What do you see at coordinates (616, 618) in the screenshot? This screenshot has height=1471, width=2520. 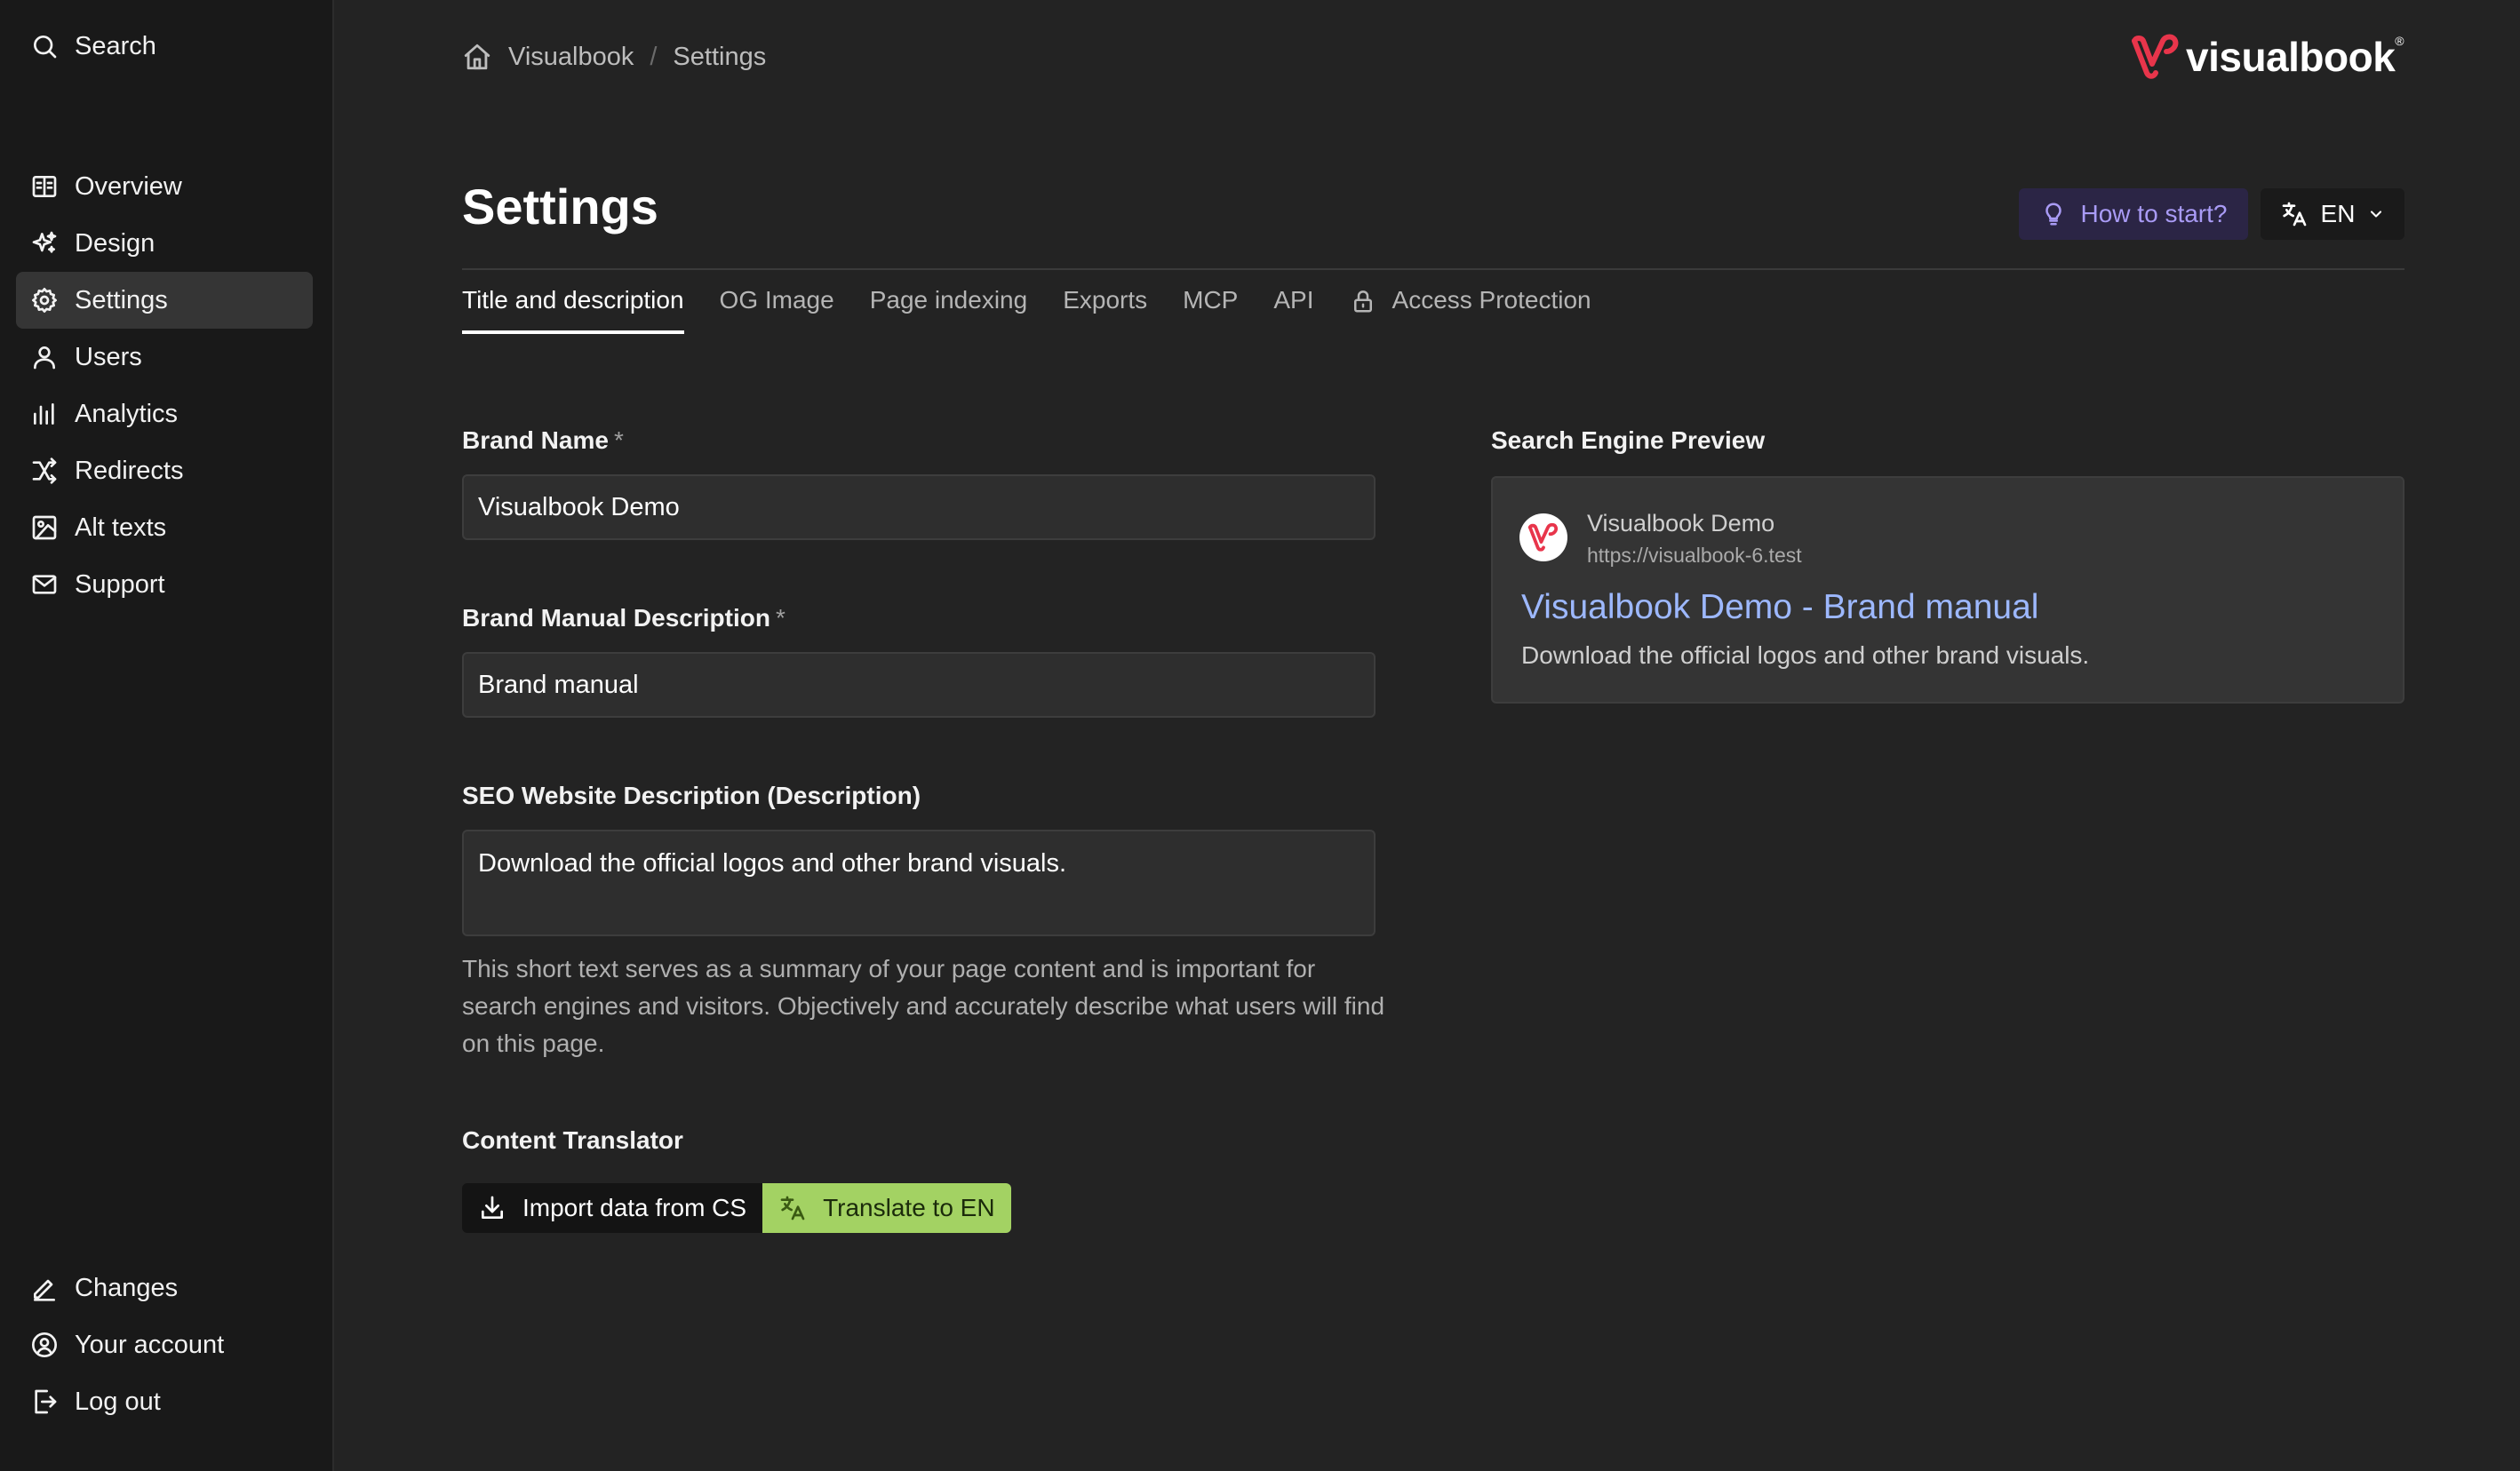 I see `brand-manual-description-label-text: Brand Manual Description` at bounding box center [616, 618].